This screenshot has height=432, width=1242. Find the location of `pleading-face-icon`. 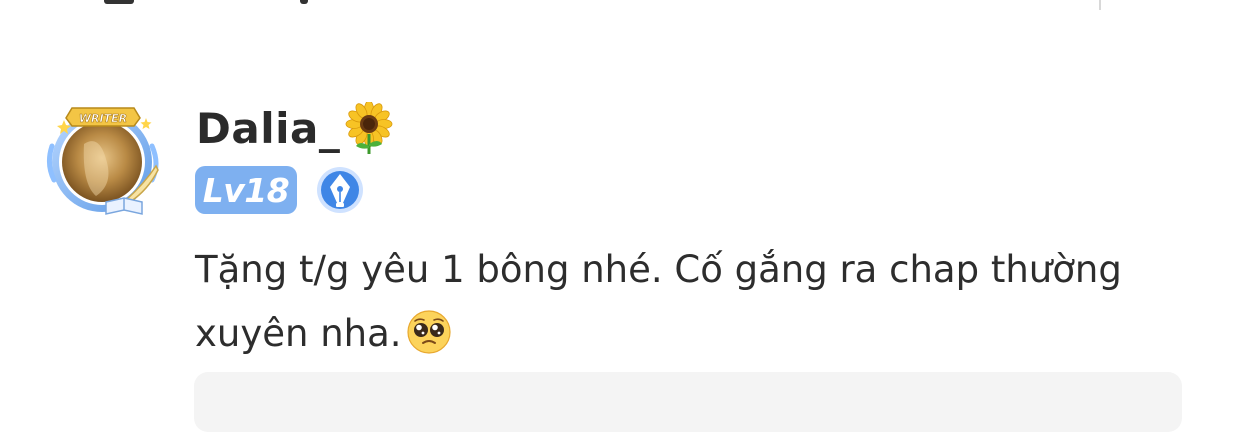

pleading-face-icon is located at coordinates (428, 332).